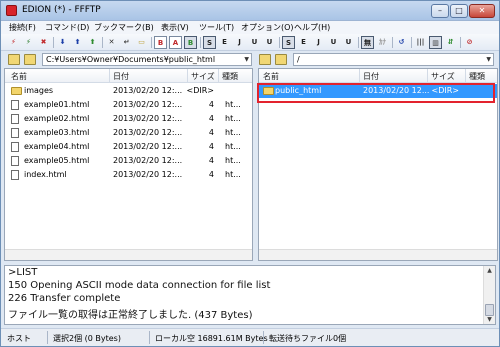 The width and height of the screenshot is (500, 347). I want to click on log-line: >LIST, so click(23, 272).